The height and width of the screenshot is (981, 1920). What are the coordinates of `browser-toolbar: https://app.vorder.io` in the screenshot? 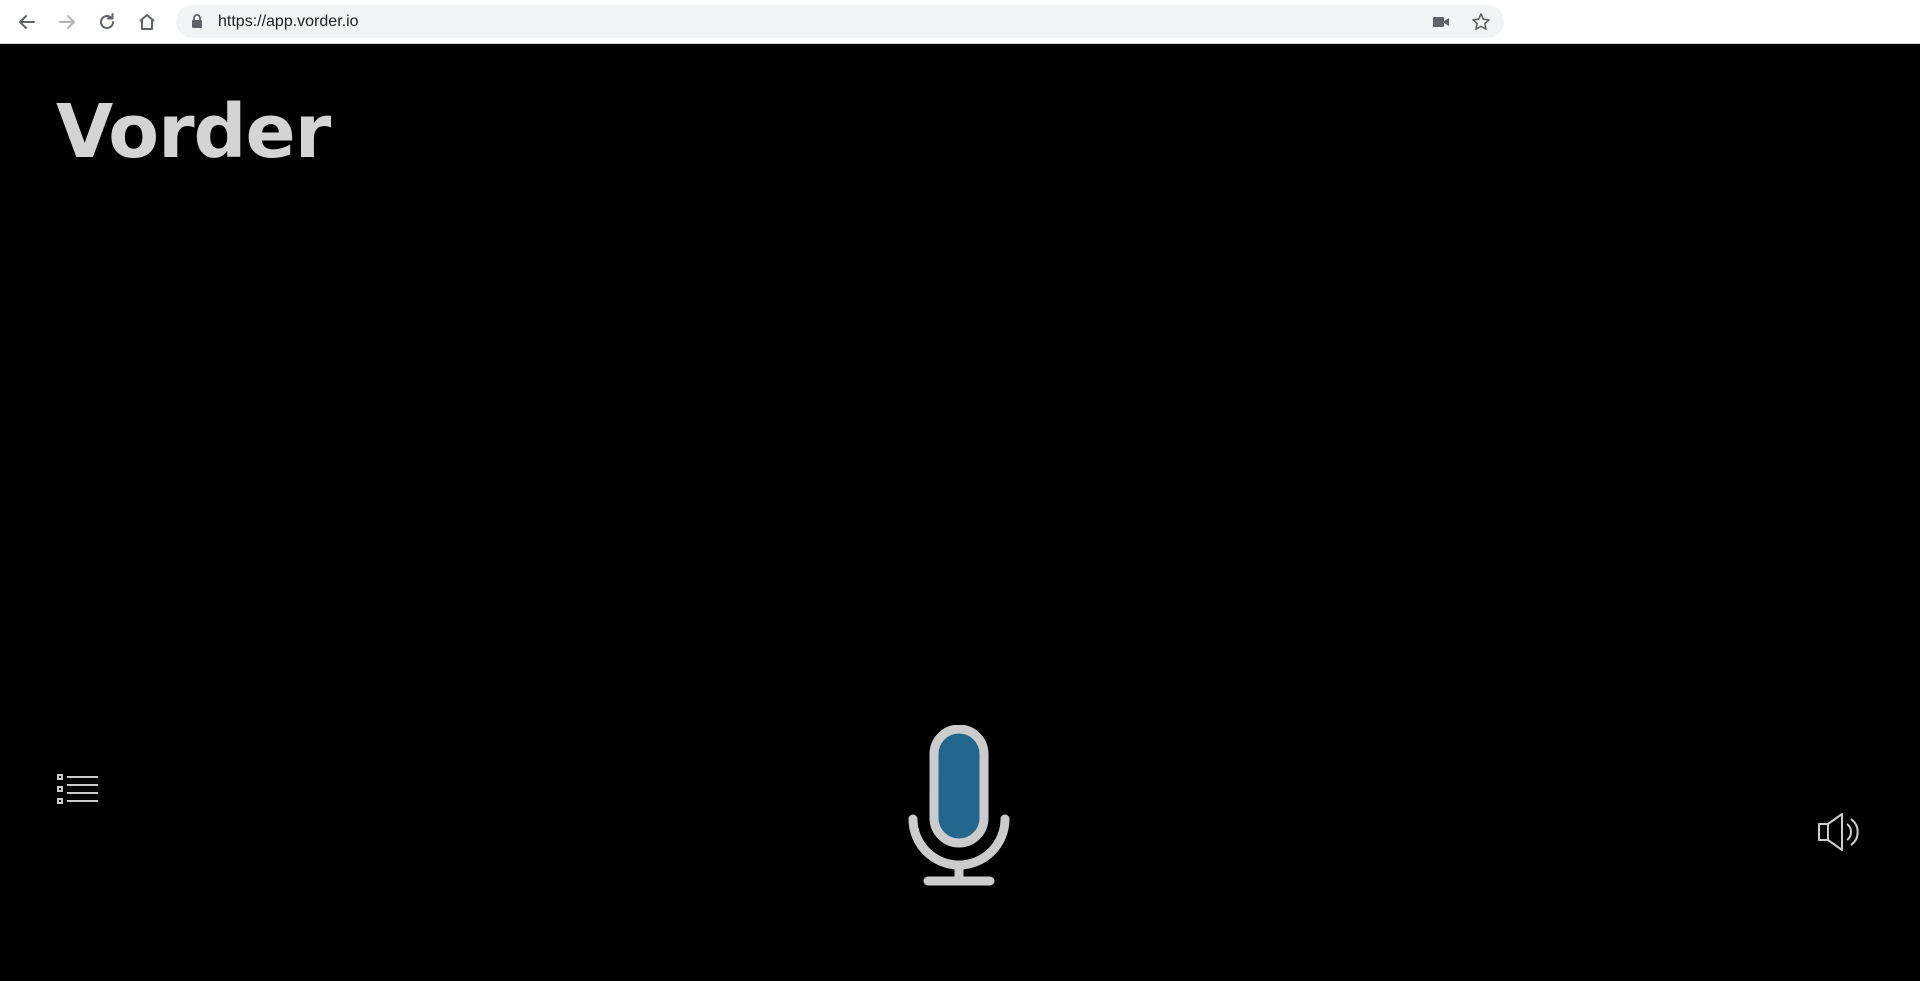 It's located at (960, 22).